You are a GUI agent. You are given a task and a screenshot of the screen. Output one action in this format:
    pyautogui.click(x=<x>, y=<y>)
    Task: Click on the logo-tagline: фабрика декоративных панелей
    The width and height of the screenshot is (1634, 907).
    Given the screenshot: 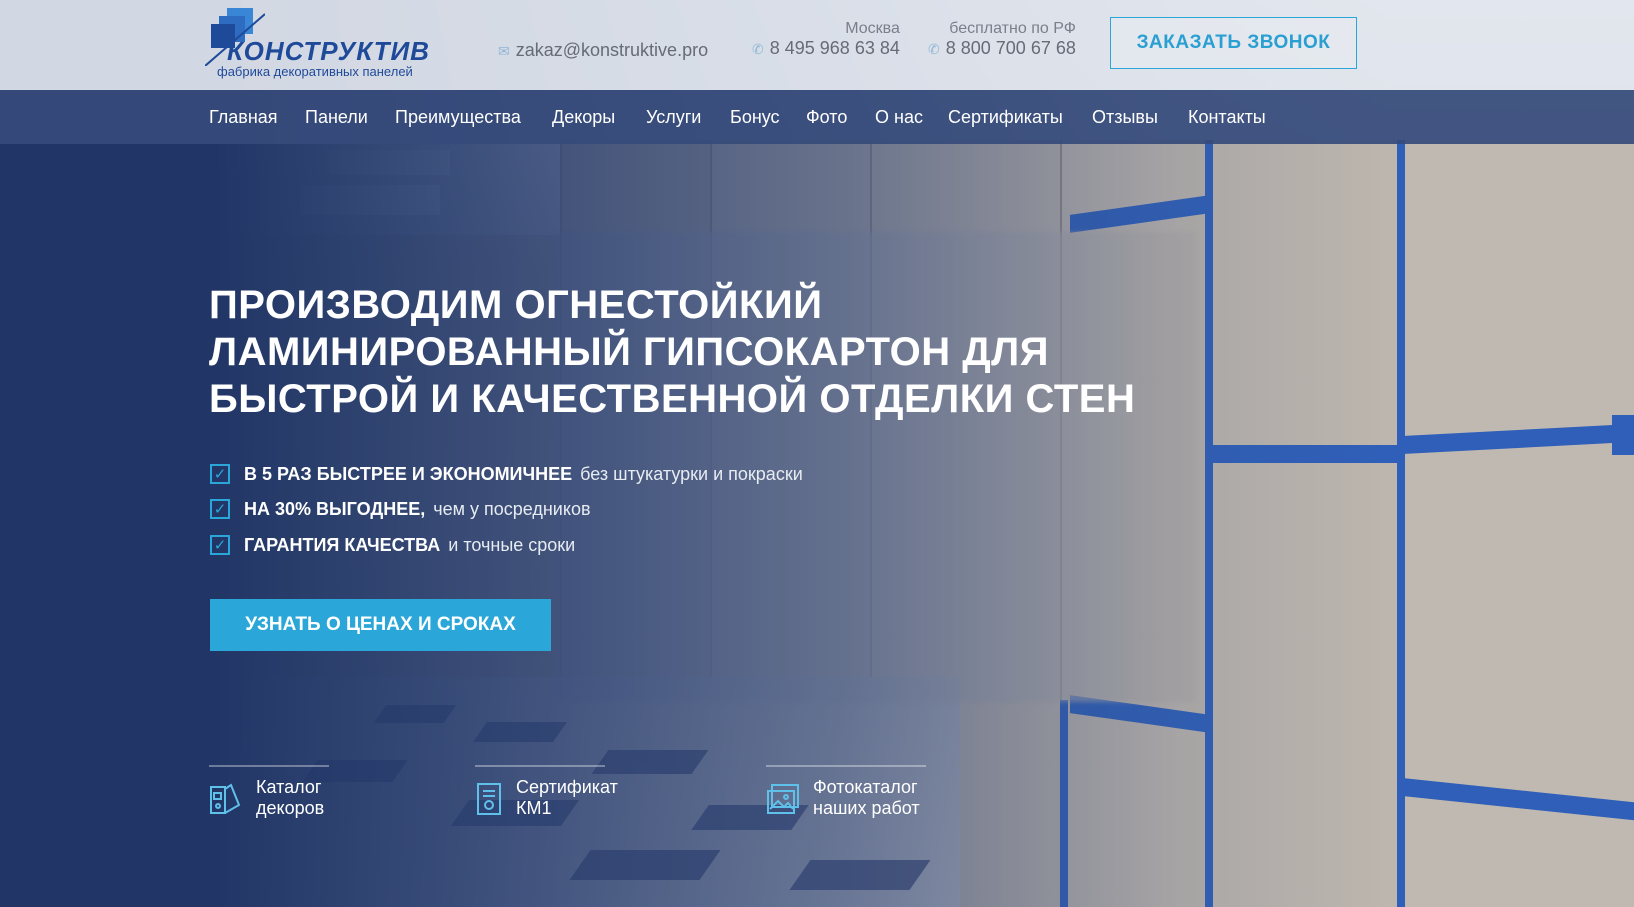 What is the action you would take?
    pyautogui.click(x=315, y=71)
    